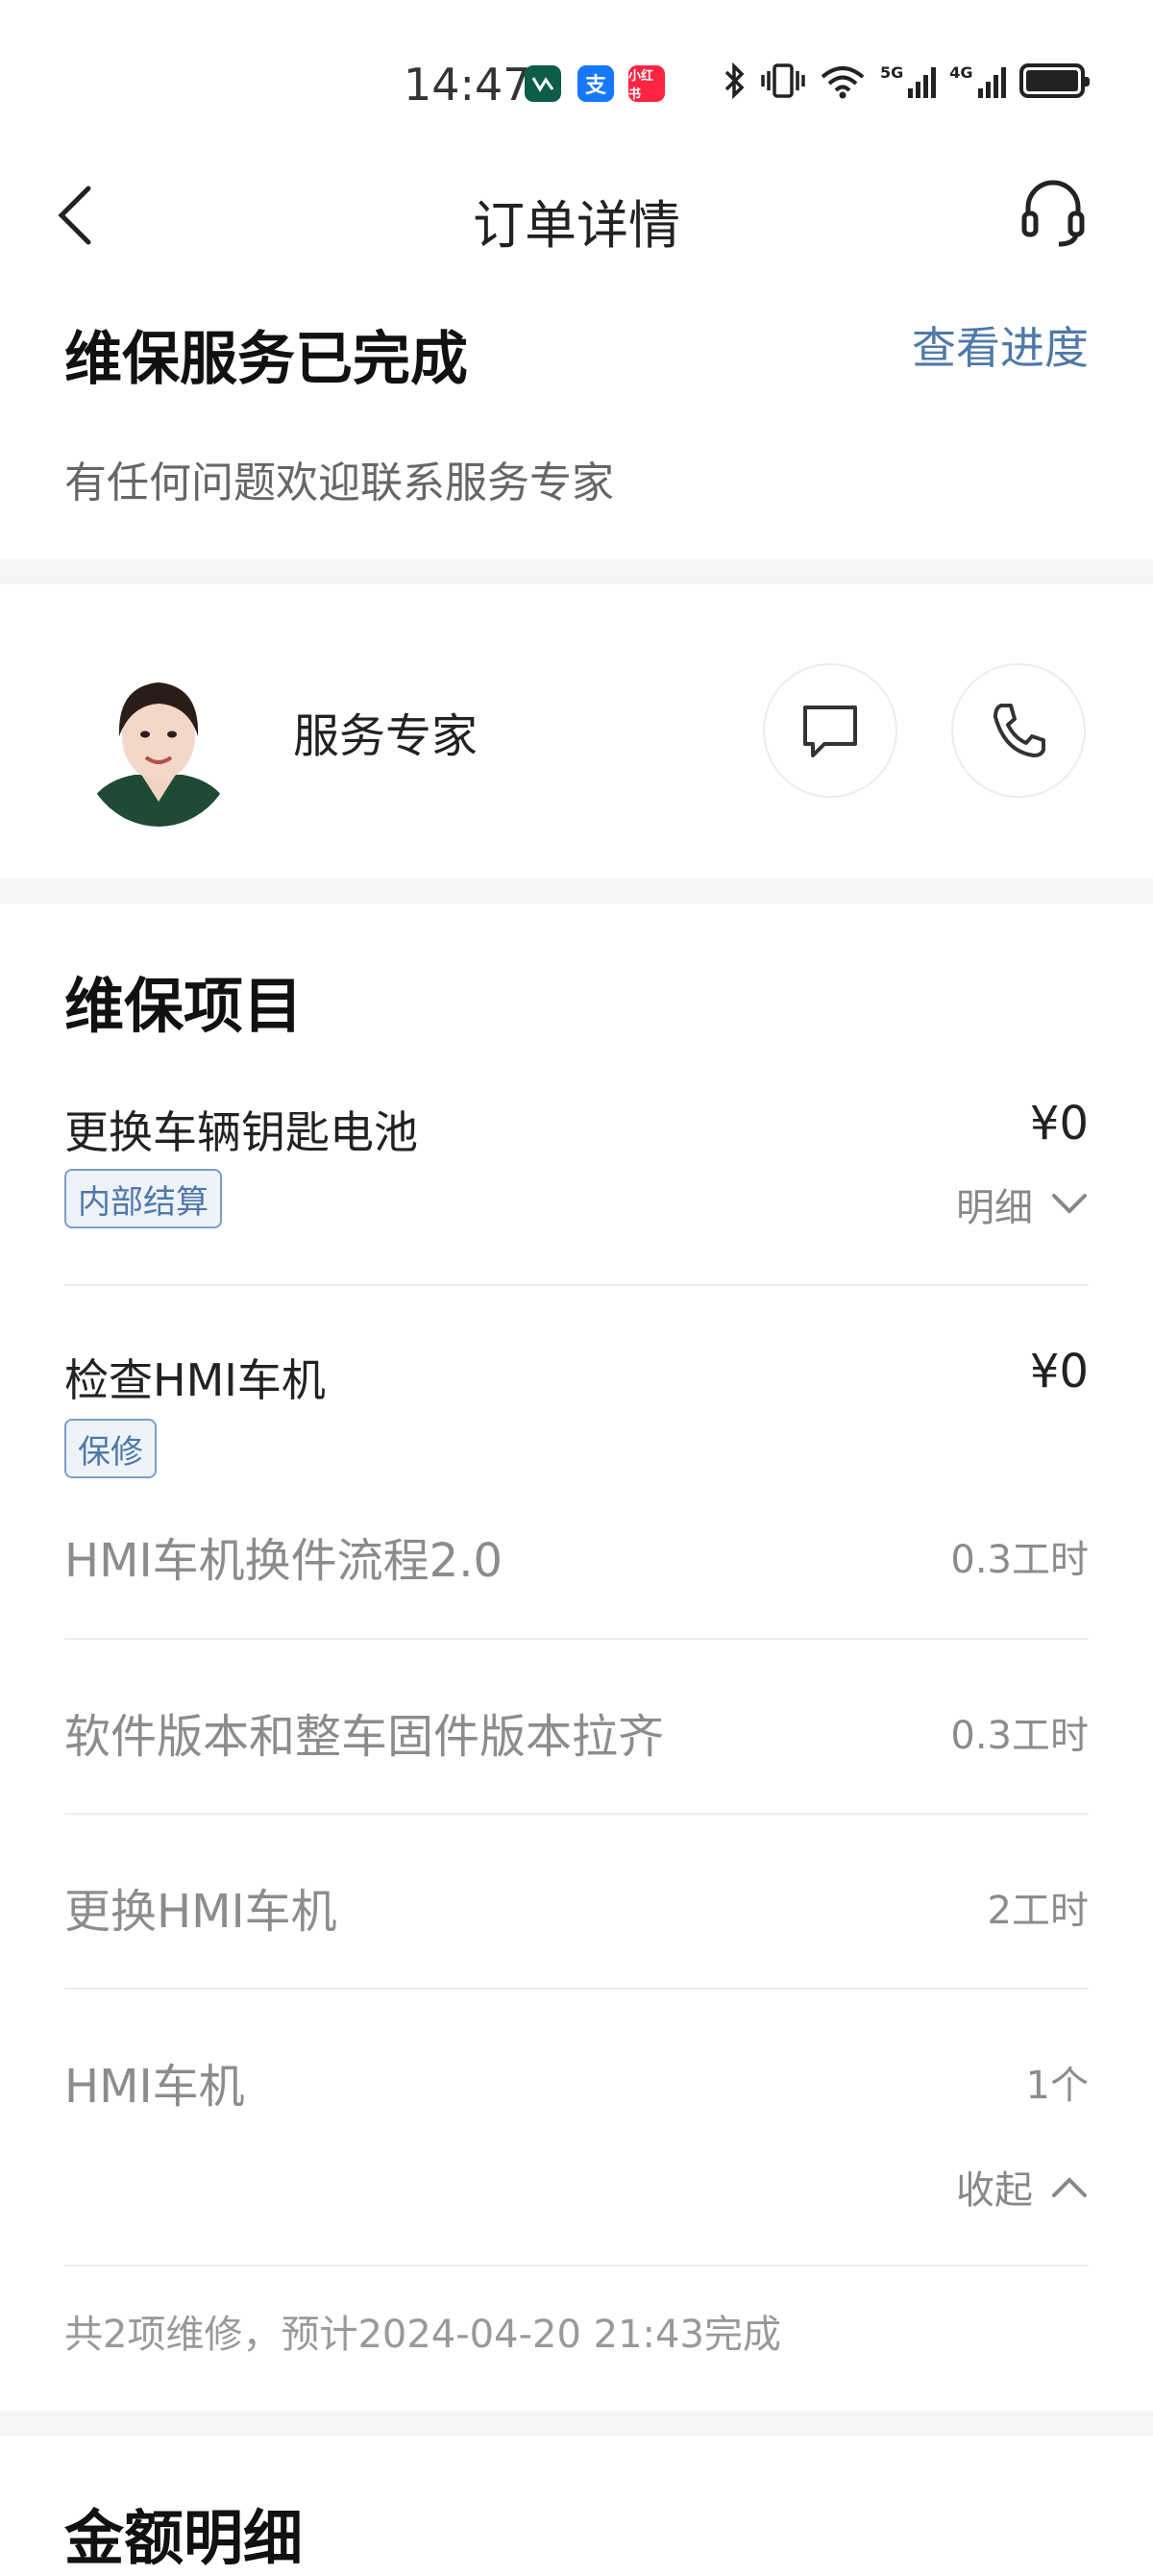 This screenshot has width=1153, height=2576. I want to click on detail-name: HMI车机换件流程2.0, so click(283, 1561).